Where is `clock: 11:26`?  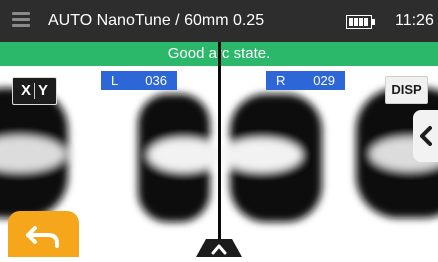 clock: 11:26 is located at coordinates (414, 20).